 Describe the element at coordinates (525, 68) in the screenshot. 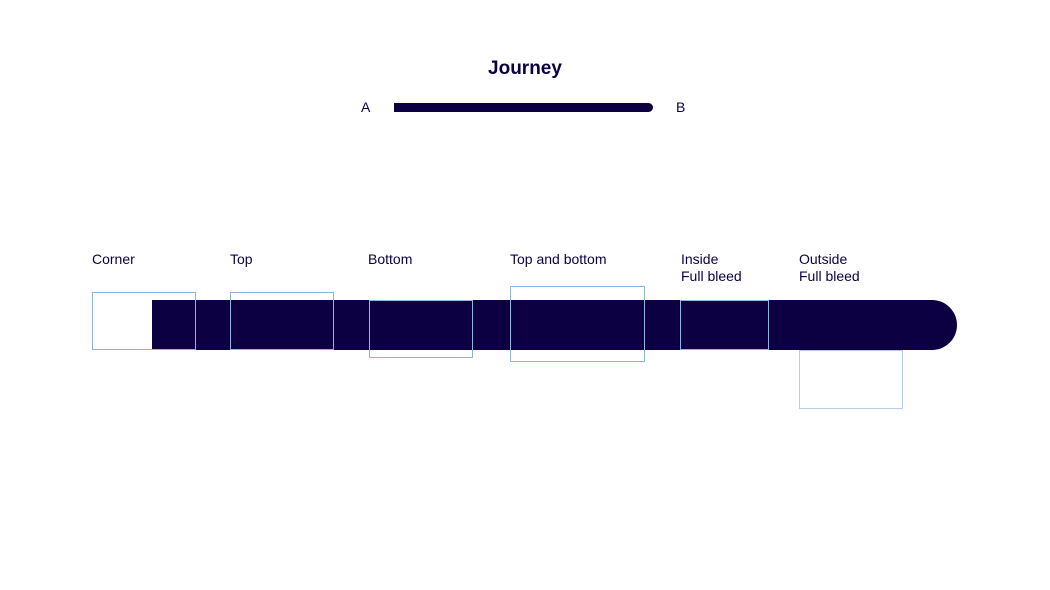

I see `diagram-title: Journey` at that location.